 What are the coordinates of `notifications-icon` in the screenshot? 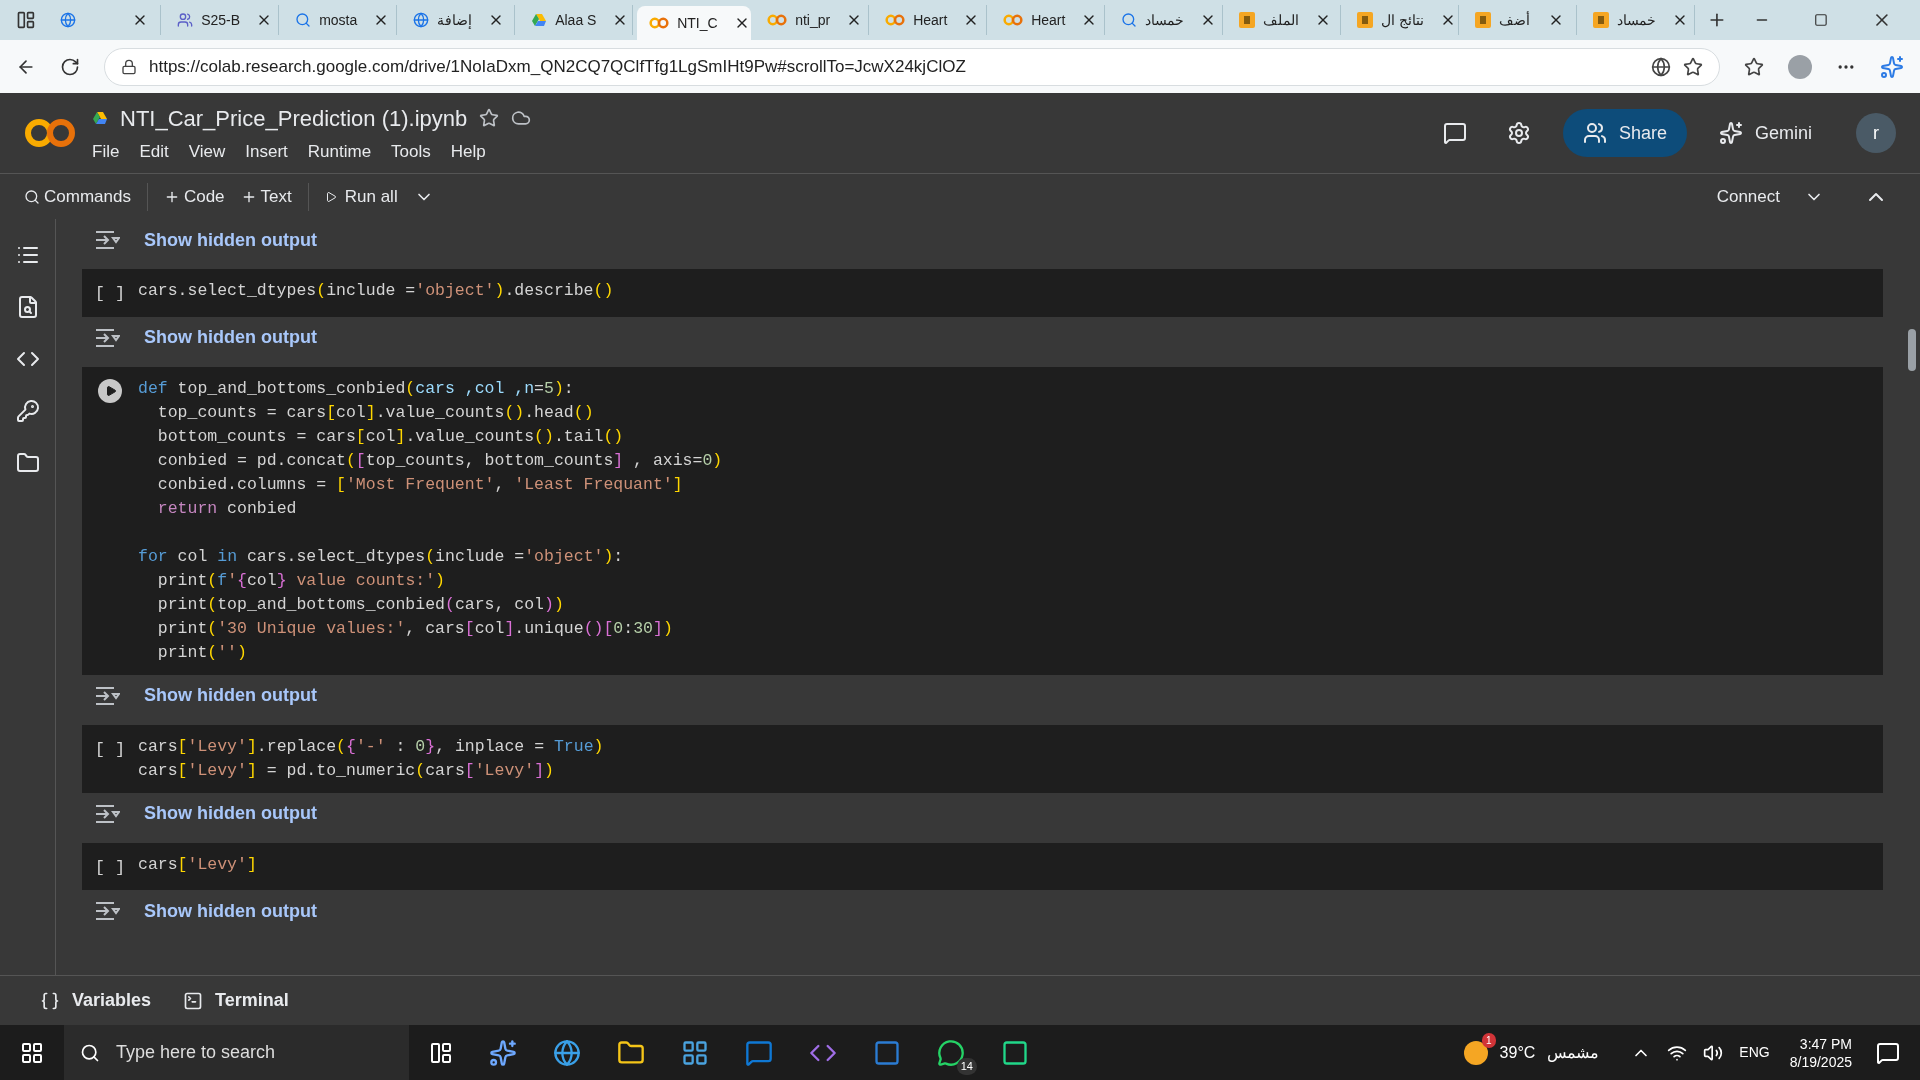 It's located at (1888, 1052).